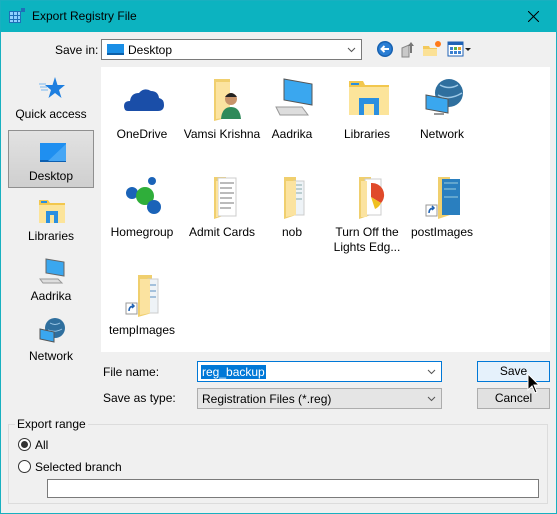  I want to click on mouse-cursor-icon, so click(534, 383).